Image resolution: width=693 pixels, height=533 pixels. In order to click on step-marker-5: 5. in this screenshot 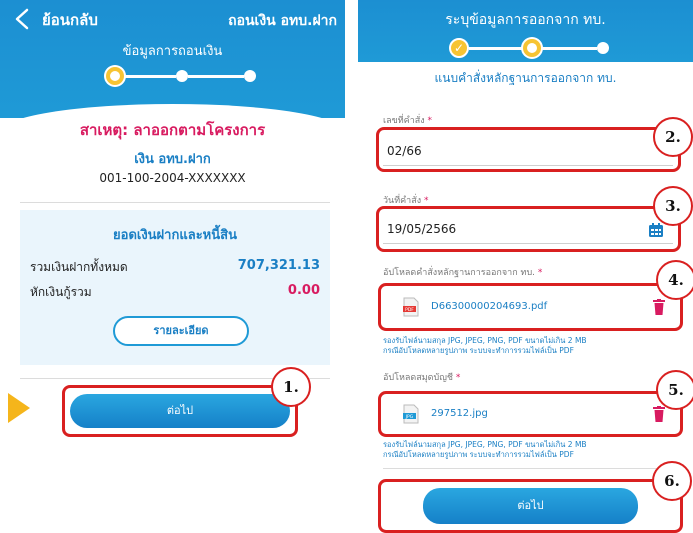, I will do `click(674, 390)`.